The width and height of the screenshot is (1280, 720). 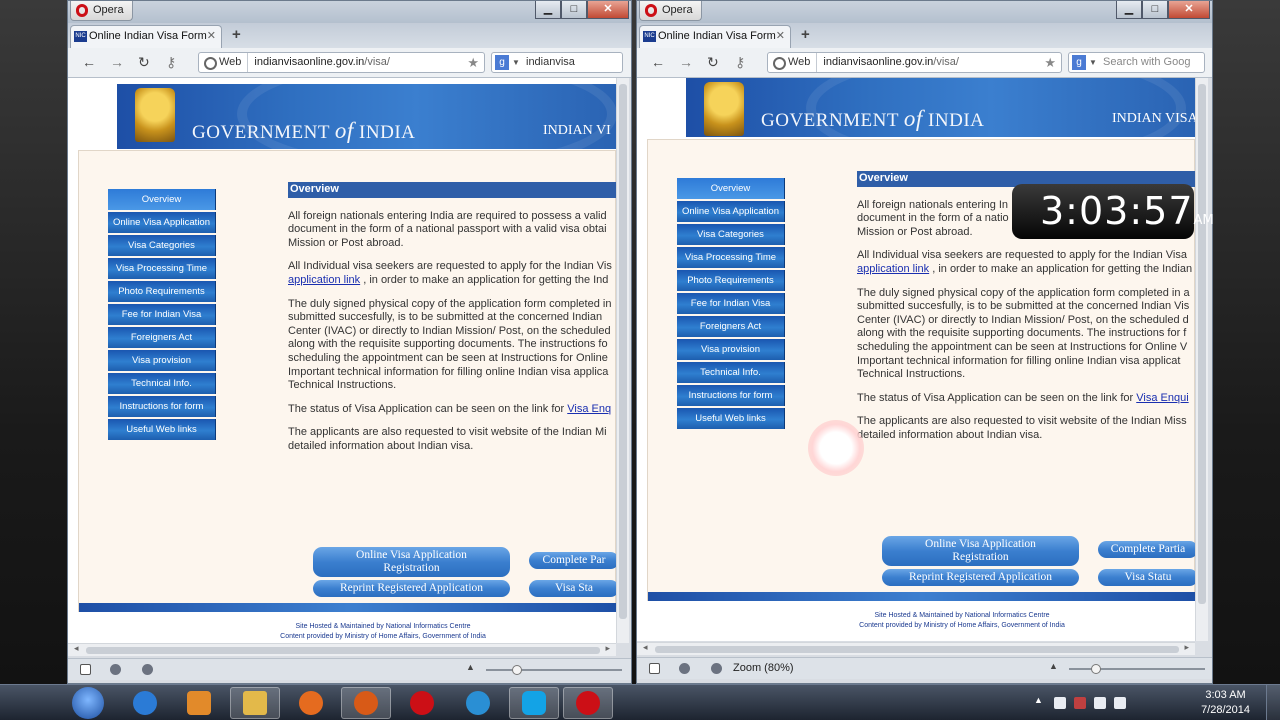 What do you see at coordinates (1100, 703) in the screenshot?
I see `volume-icon` at bounding box center [1100, 703].